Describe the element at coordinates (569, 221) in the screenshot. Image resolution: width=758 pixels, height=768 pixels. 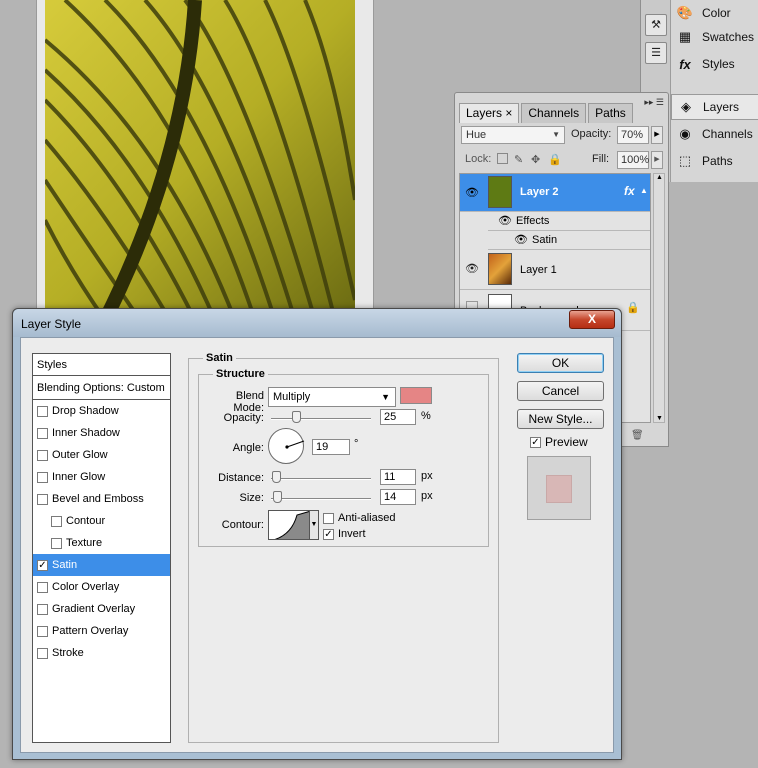
I see `layer-effects-row: 👁 Effects` at that location.